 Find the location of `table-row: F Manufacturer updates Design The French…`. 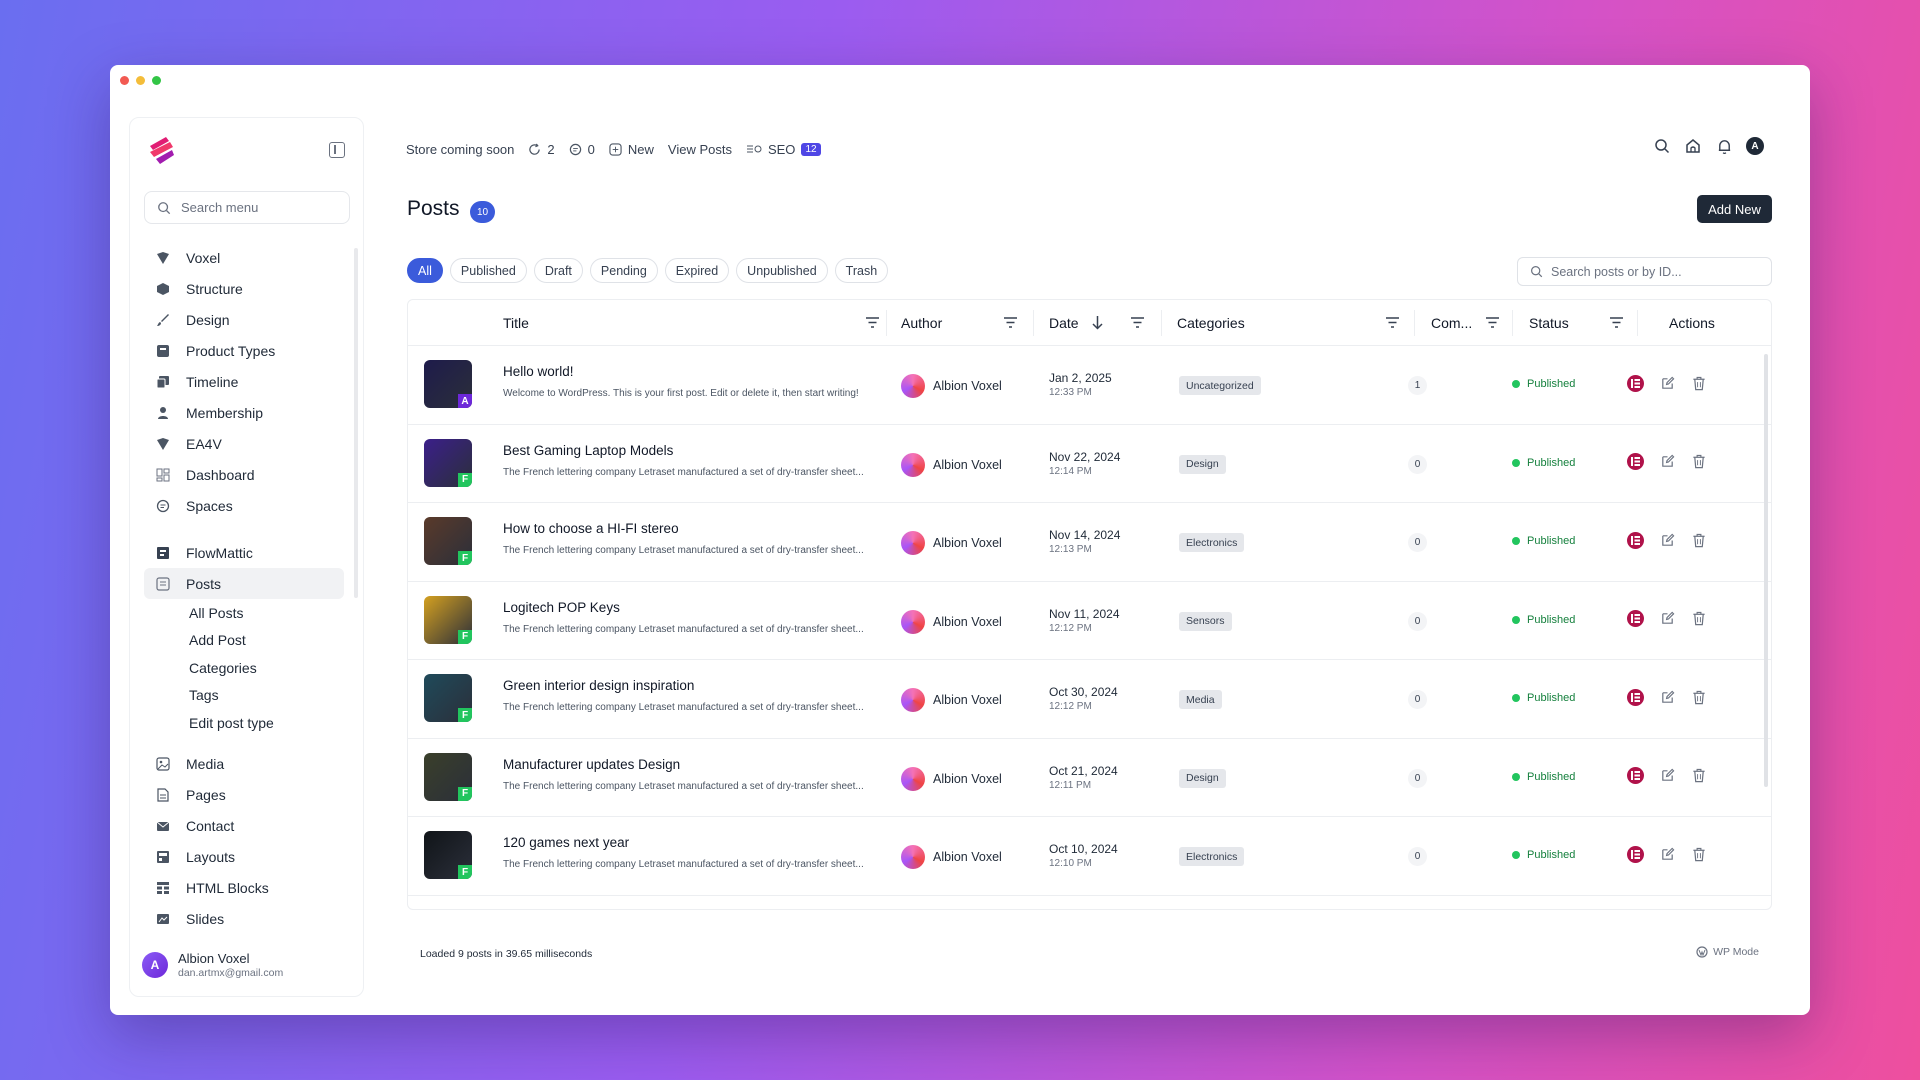

table-row: F Manufacturer updates Design The French… is located at coordinates (1089, 778).